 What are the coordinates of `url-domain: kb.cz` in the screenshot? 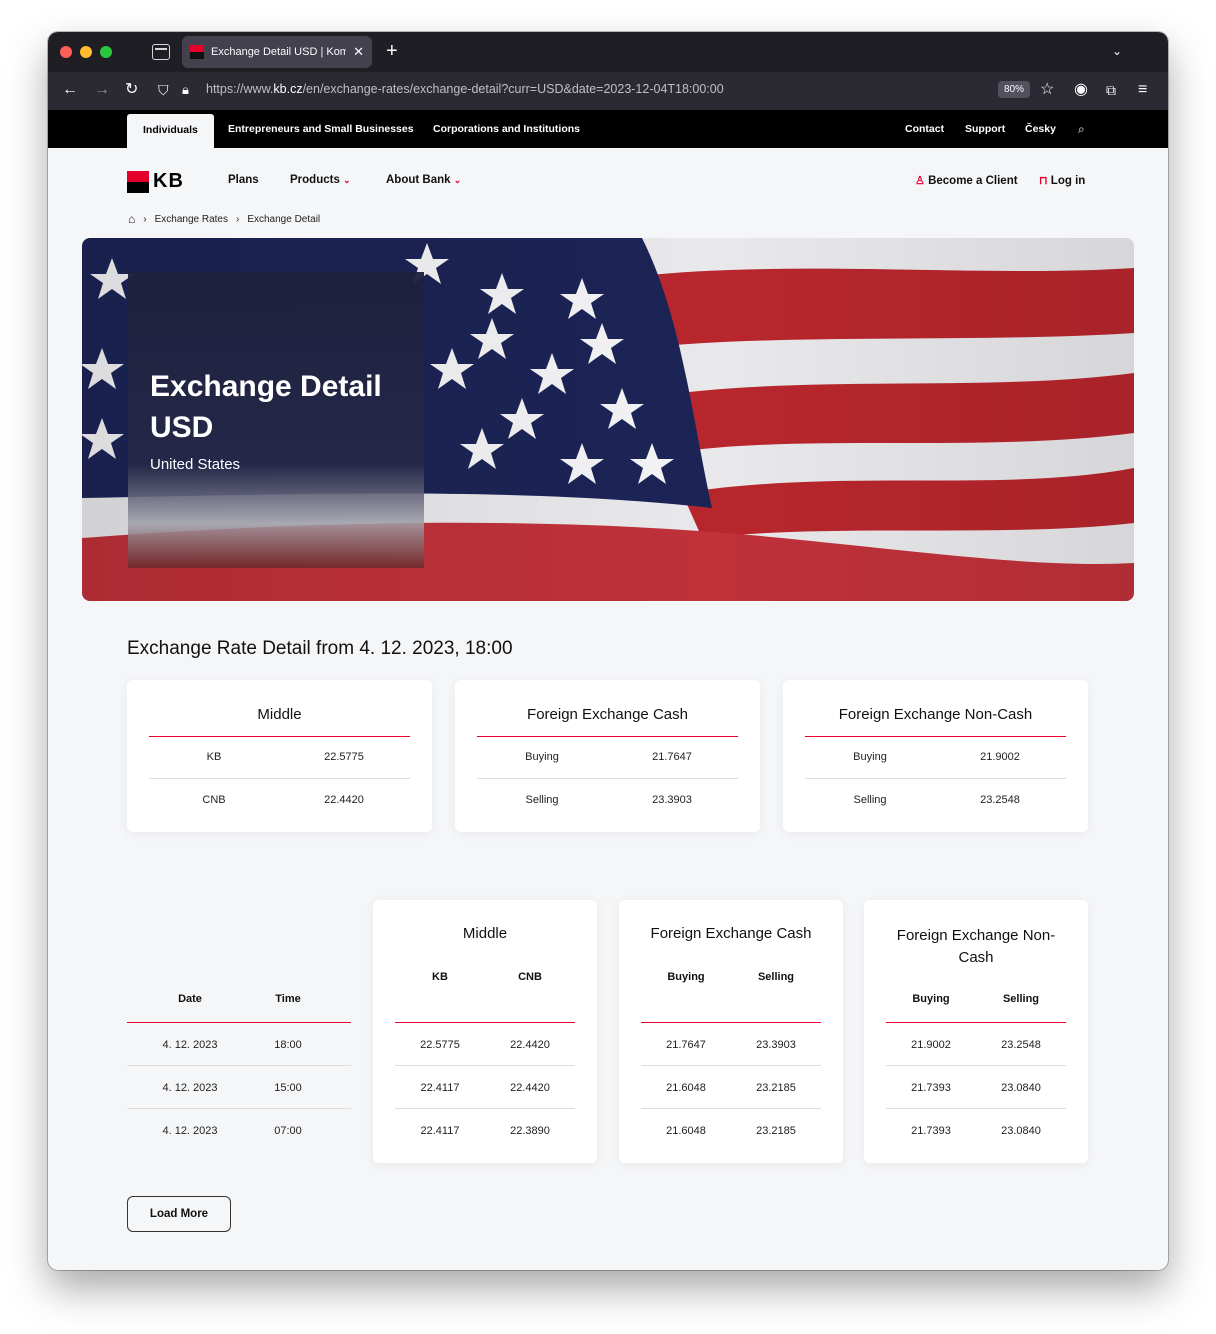 It's located at (288, 89).